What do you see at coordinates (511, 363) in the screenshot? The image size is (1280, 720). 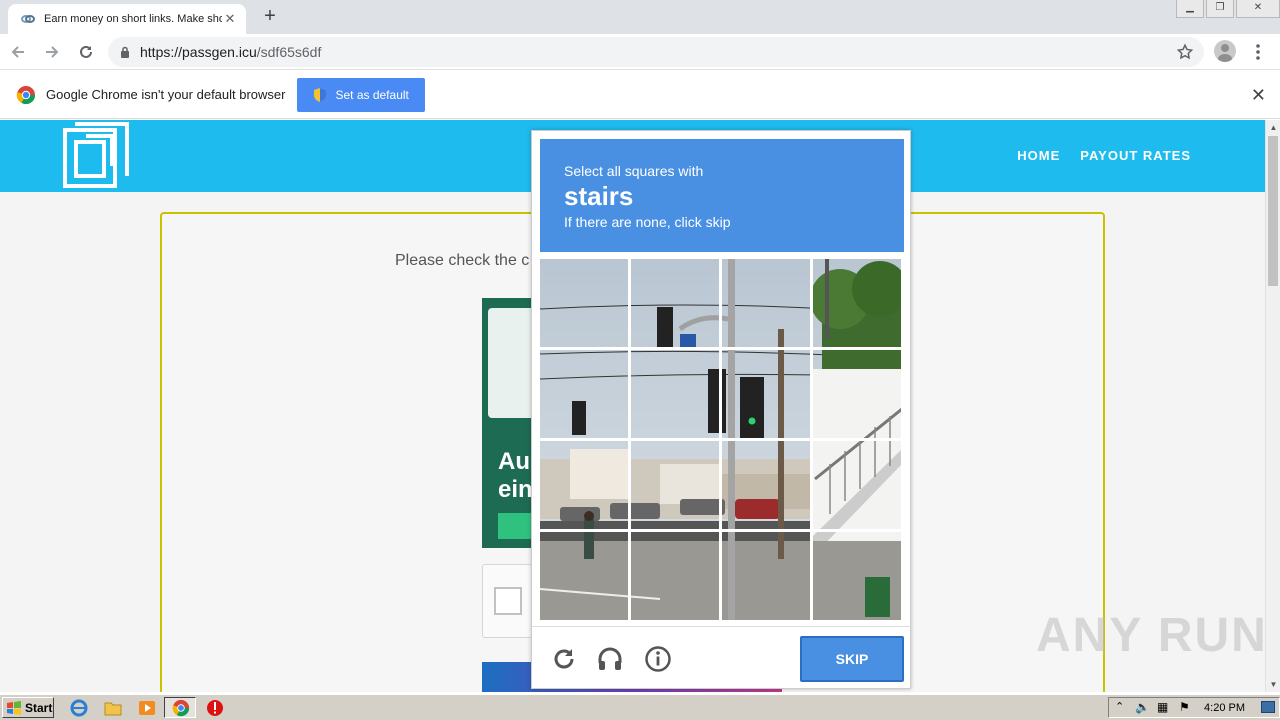 I see `ad-screenshot` at bounding box center [511, 363].